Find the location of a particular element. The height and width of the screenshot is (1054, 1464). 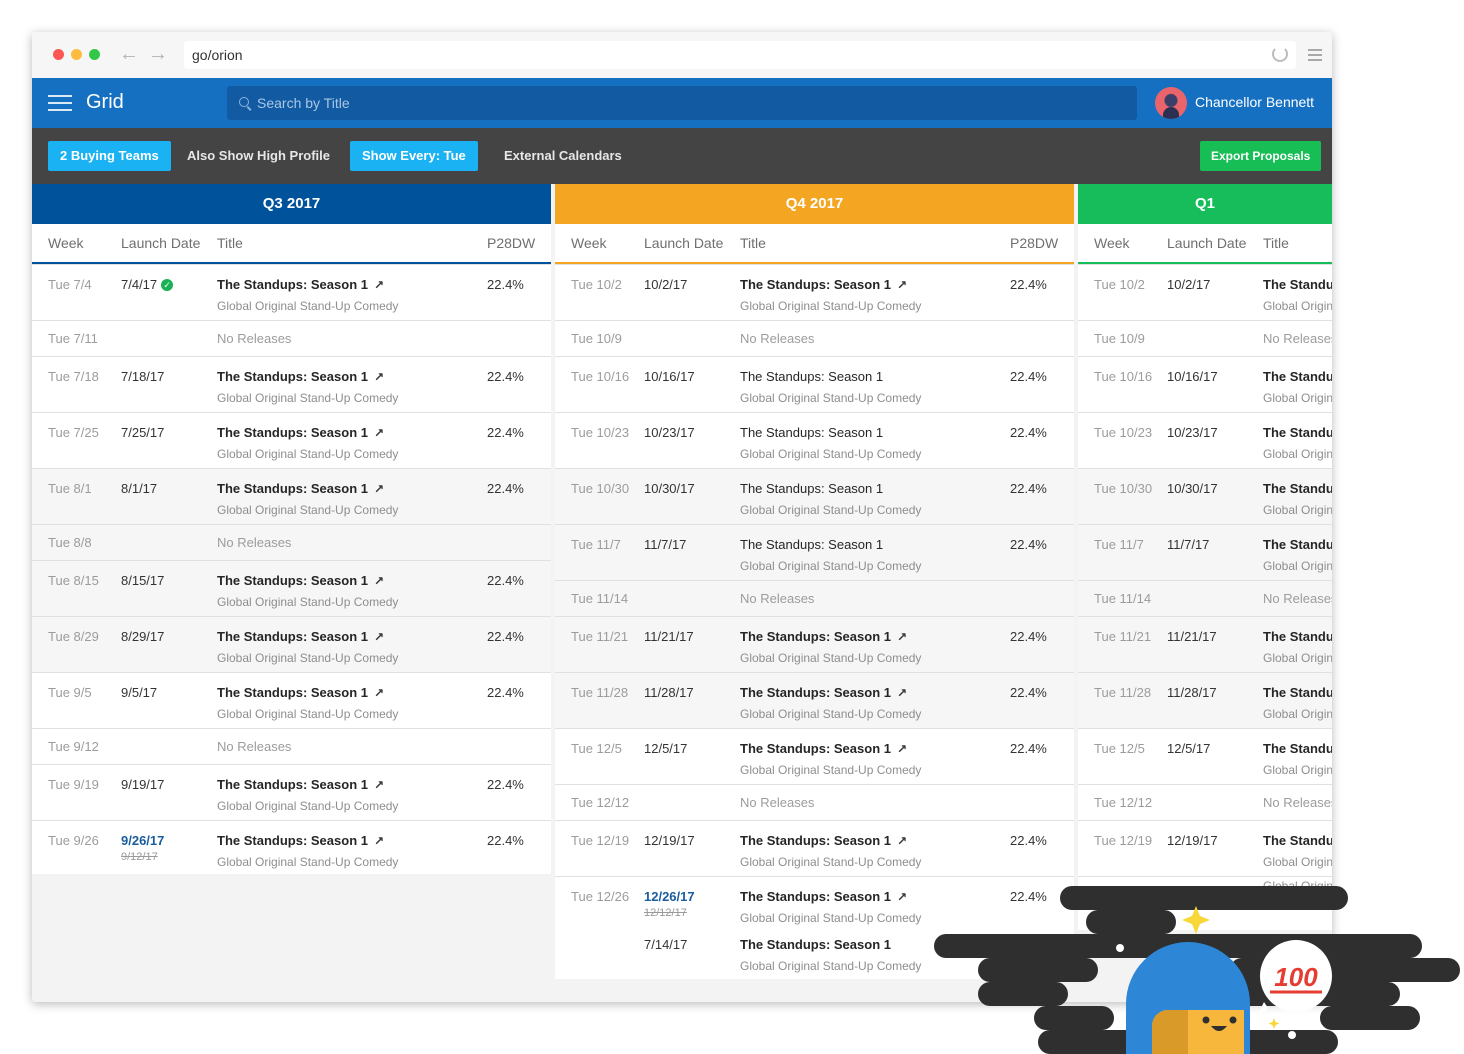

forward-arrow-icon: → is located at coordinates (158, 54).